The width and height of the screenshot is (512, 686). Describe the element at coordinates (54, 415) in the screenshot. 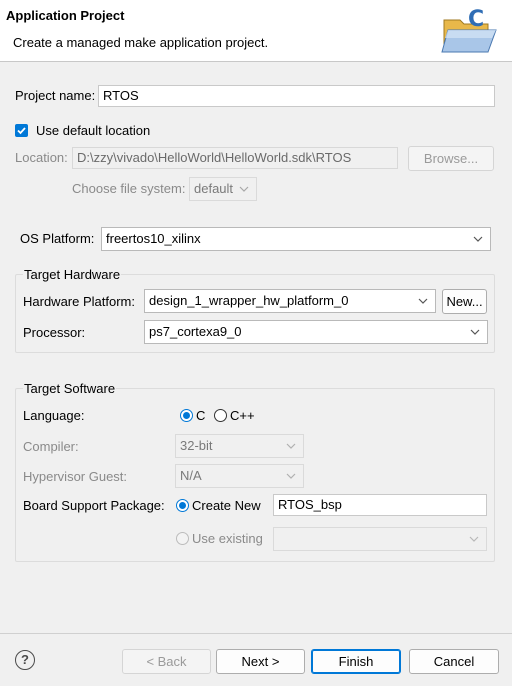

I see `language-label: Language:` at that location.